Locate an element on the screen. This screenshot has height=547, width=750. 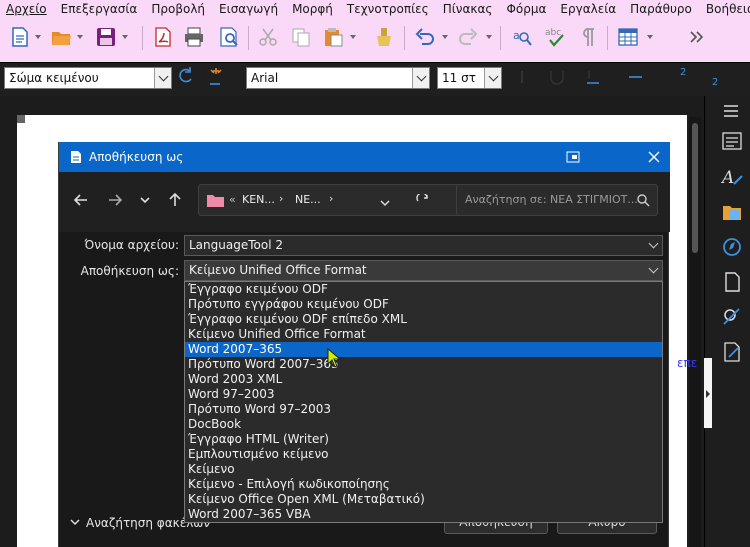
scrollbar-thumb is located at coordinates (695, 188).